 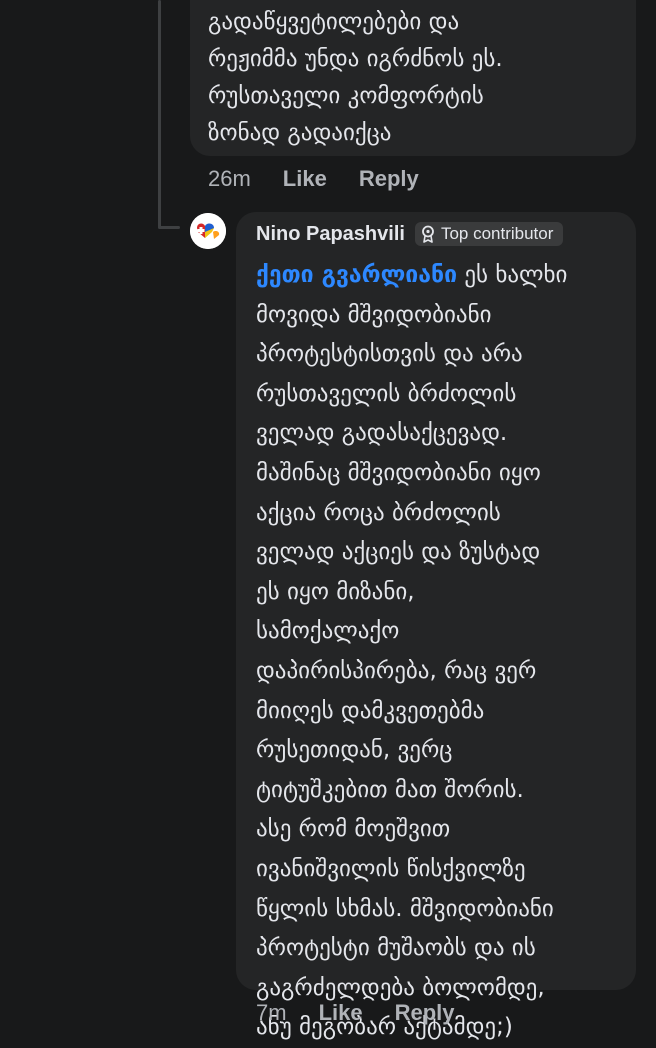 I want to click on badge-label: Top contributor, so click(x=497, y=233).